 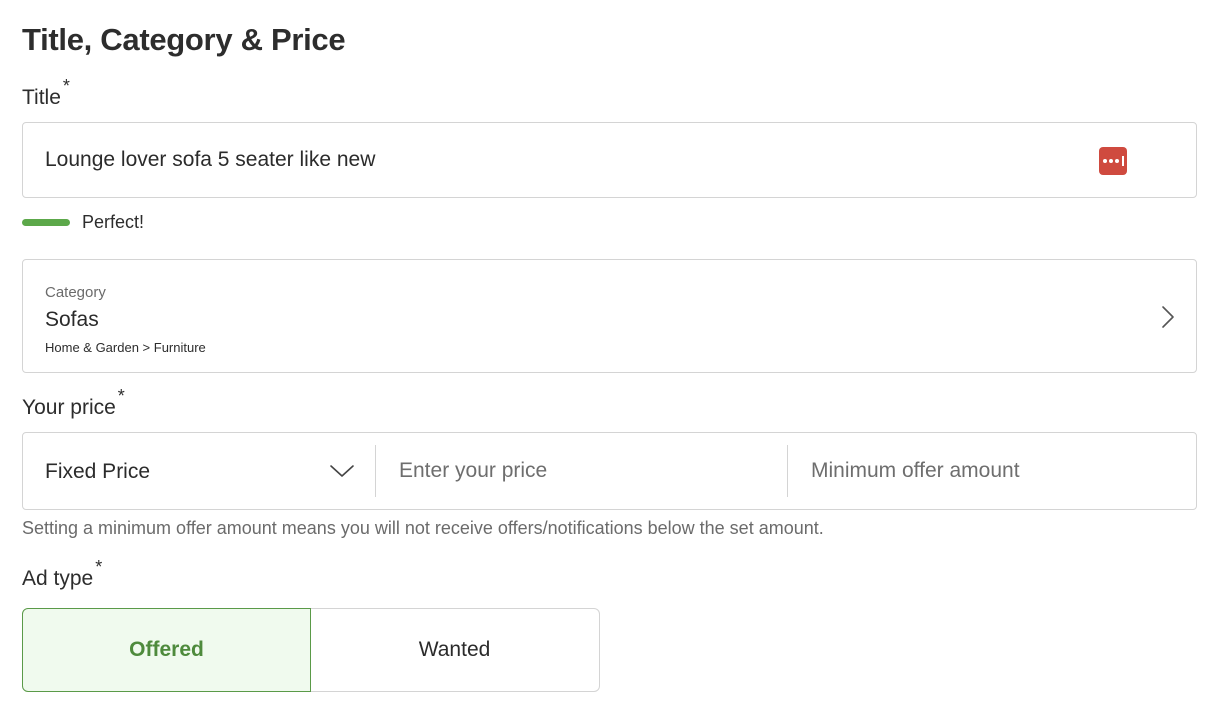 What do you see at coordinates (58, 578) in the screenshot?
I see `ad-type-label-text: Ad type` at bounding box center [58, 578].